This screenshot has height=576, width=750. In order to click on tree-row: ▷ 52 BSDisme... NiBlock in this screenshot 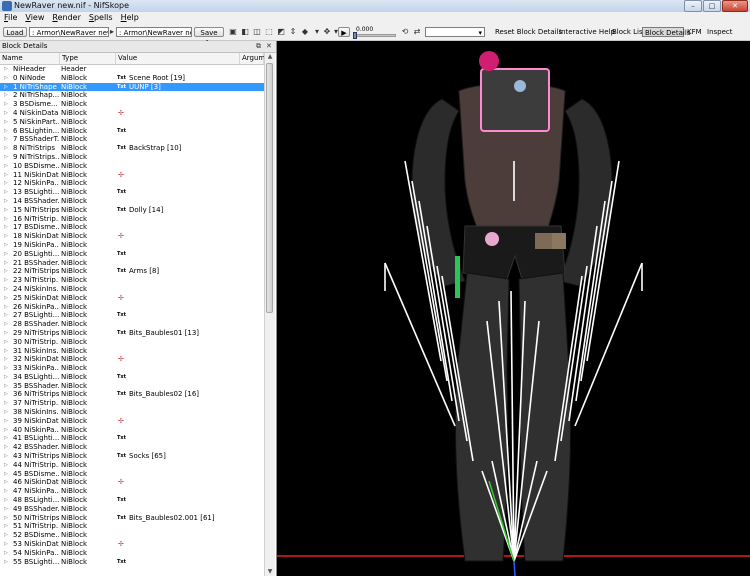, I will do `click(132, 535)`.